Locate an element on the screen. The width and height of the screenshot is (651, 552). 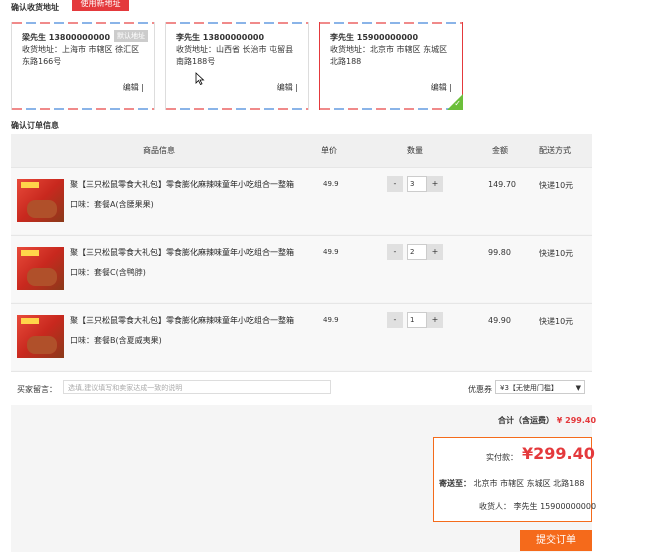
coupon-select: ¥3【无使用门槛】 ▼ is located at coordinates (540, 387).